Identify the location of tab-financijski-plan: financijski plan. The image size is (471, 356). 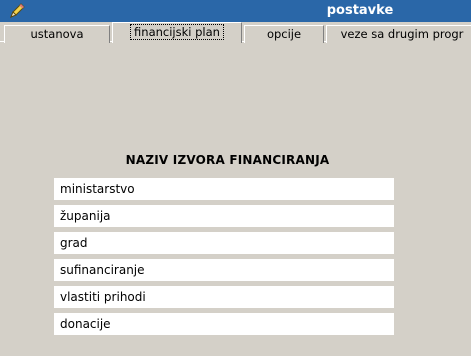
(177, 32).